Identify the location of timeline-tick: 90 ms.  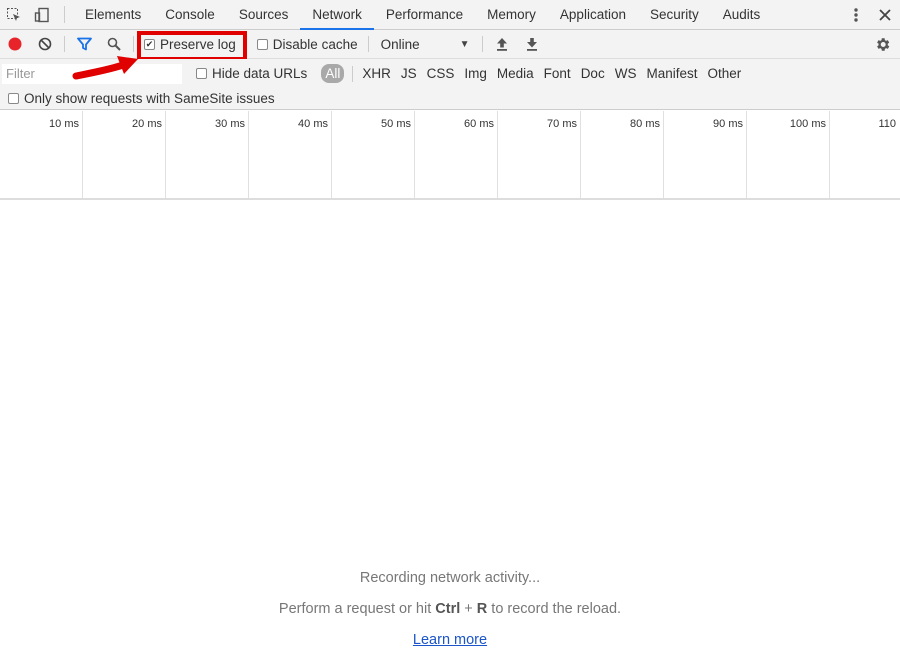
(705, 154).